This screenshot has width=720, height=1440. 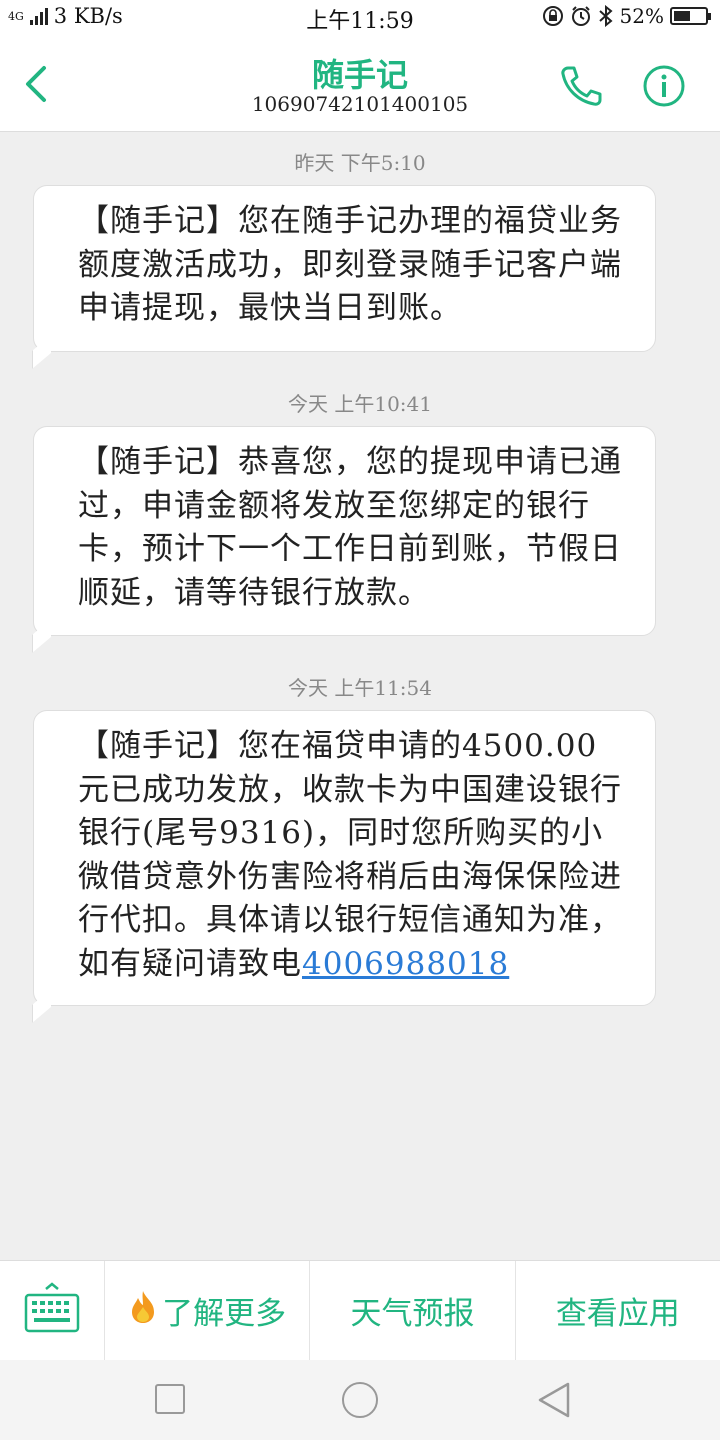 What do you see at coordinates (224, 1314) in the screenshot?
I see `learn-more-label: 了解更多` at bounding box center [224, 1314].